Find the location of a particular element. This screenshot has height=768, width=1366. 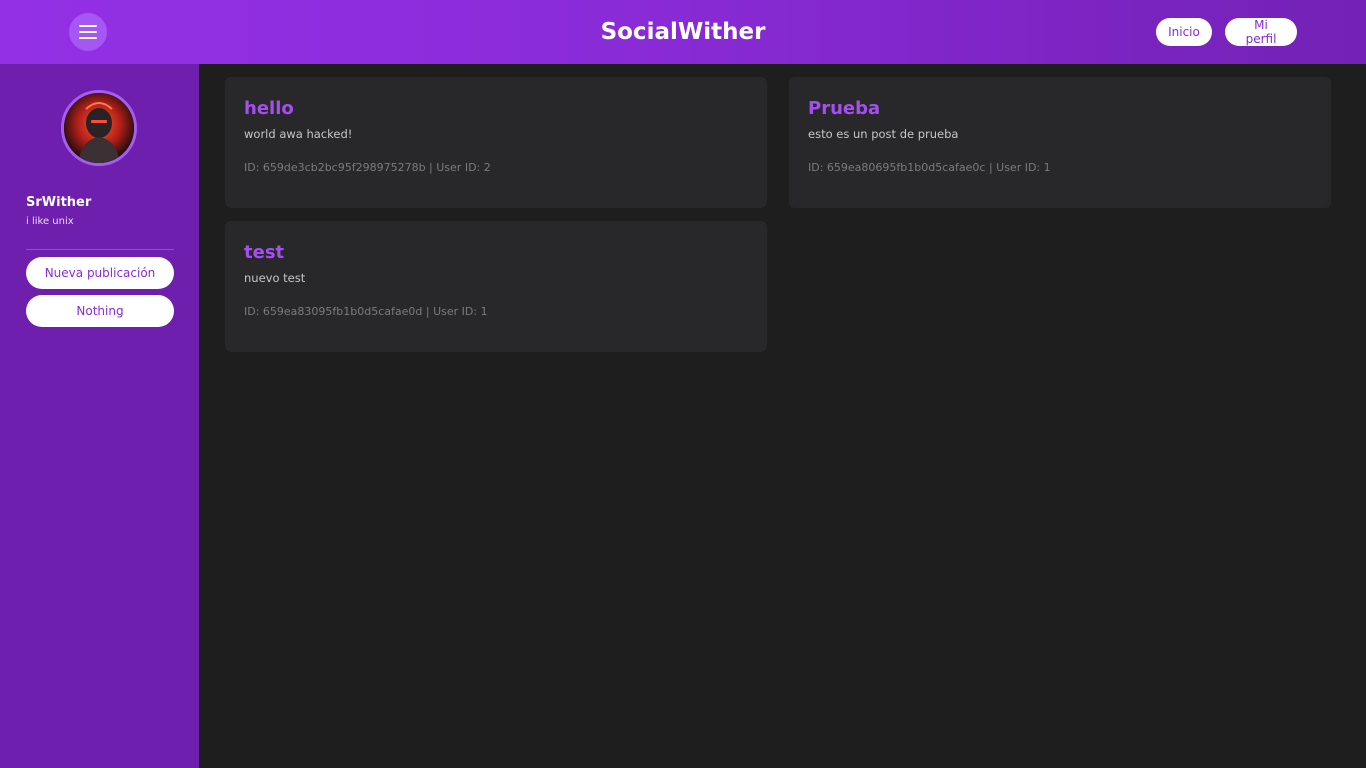

post-body: esto es un post de prueba is located at coordinates (883, 134).